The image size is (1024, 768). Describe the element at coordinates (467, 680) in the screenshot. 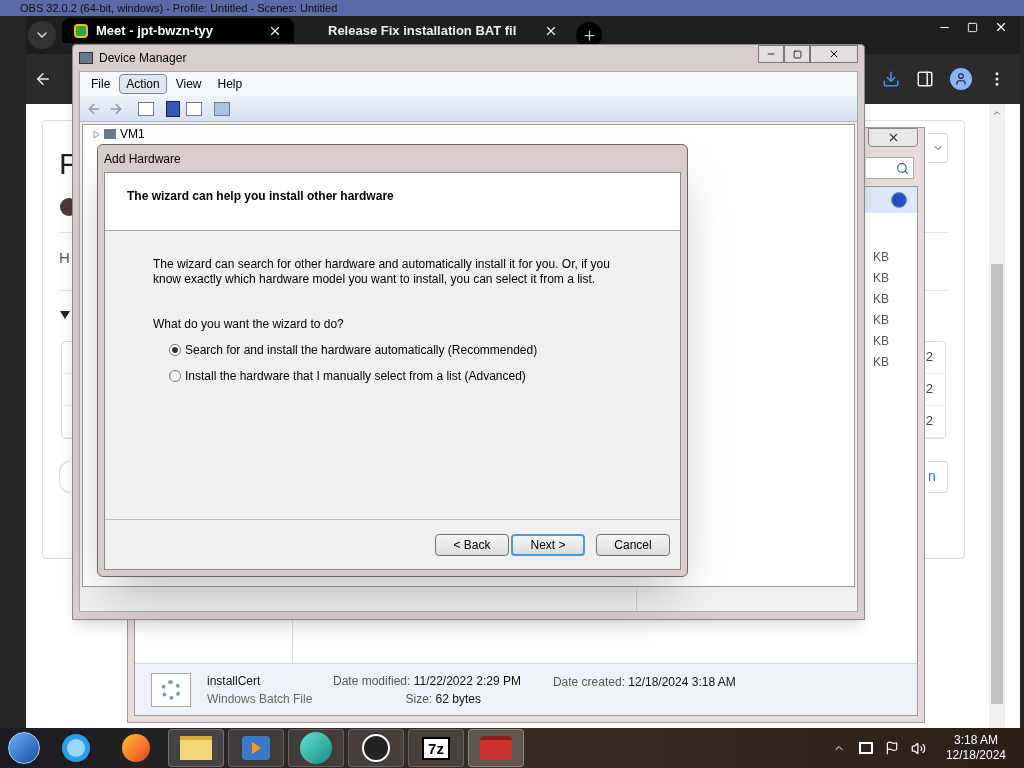

I see `field-value: 11/22/2022 2:29 PM` at that location.